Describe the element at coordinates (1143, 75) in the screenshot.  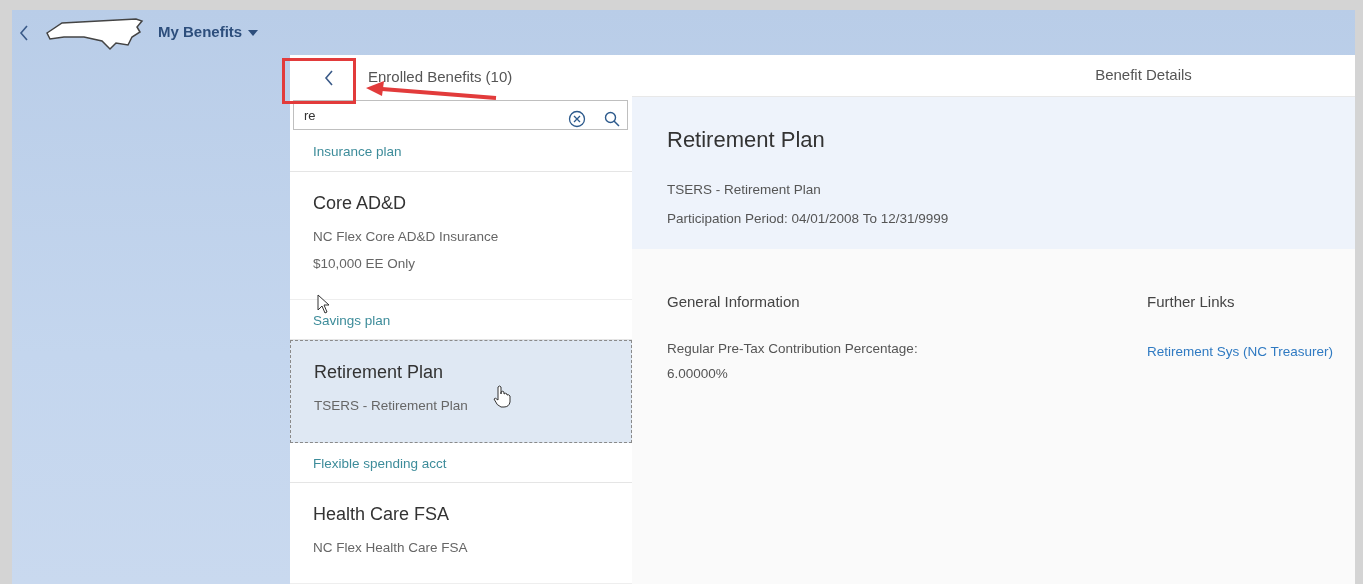
I see `panel-title: Benefit Details` at that location.